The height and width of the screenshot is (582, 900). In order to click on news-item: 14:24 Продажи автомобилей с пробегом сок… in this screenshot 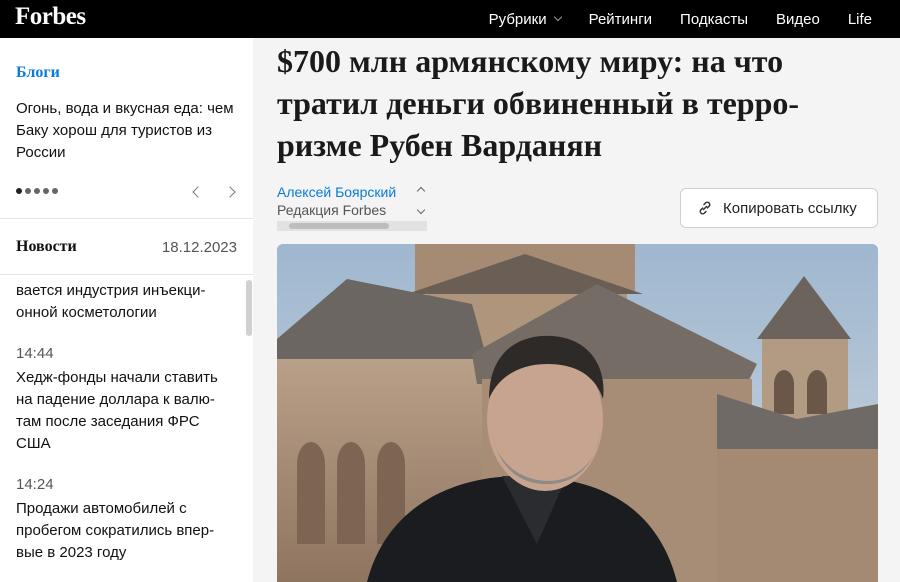, I will do `click(127, 519)`.